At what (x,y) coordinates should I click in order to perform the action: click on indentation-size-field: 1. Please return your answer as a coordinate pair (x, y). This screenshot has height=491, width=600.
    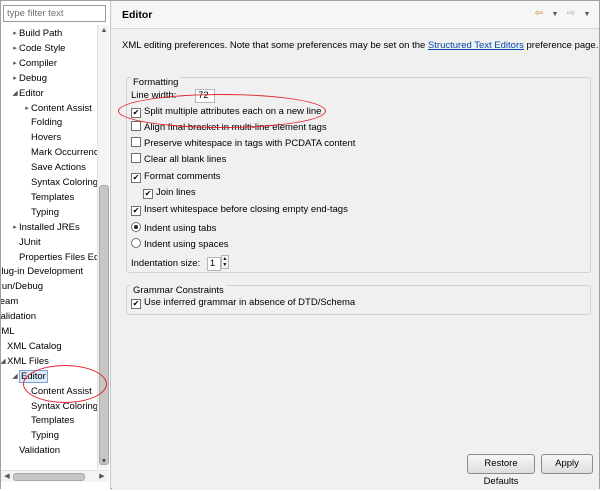
    Looking at the image, I should click on (213, 264).